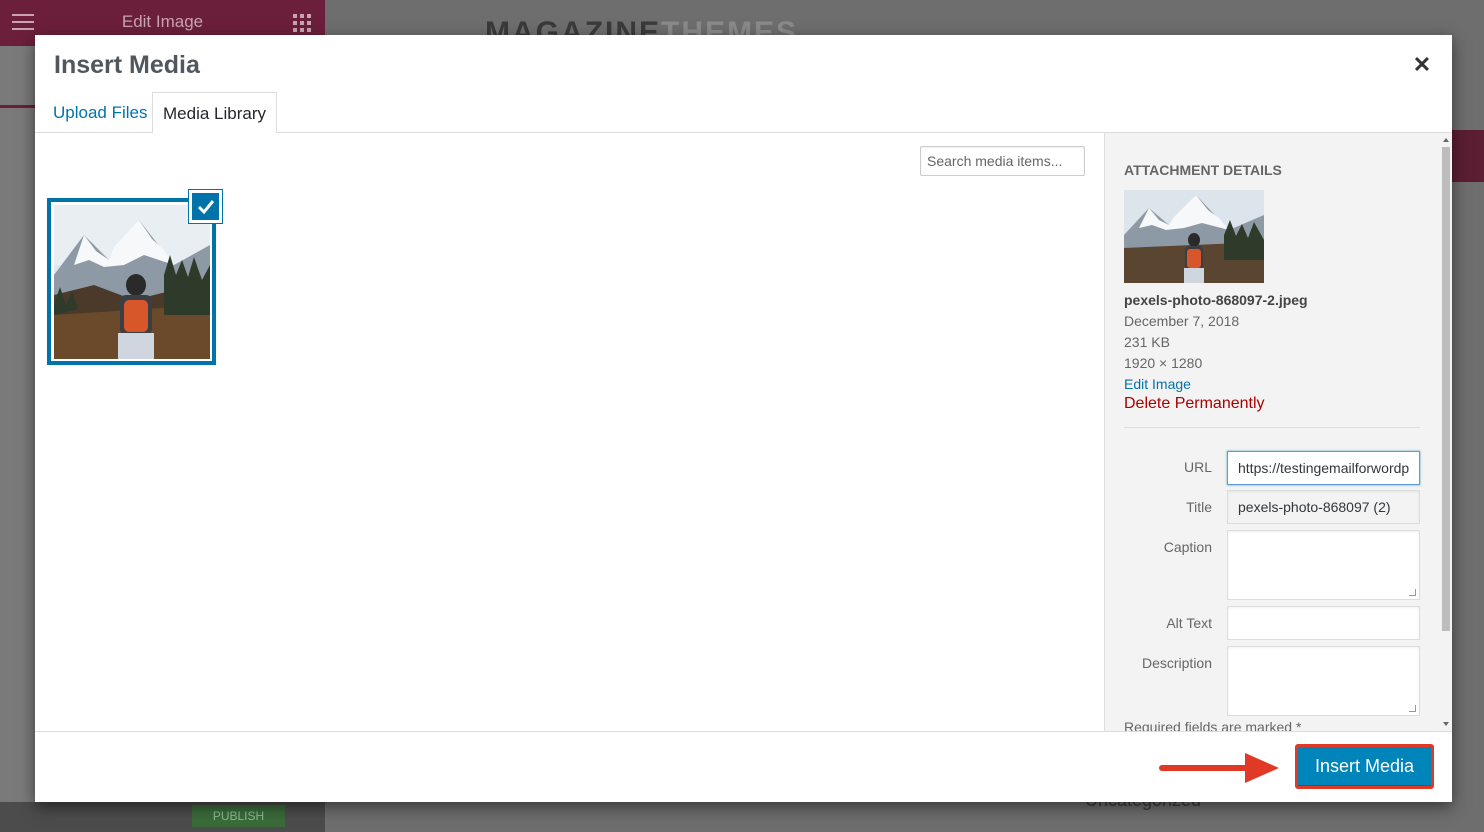  What do you see at coordinates (1147, 342) in the screenshot?
I see `attachment-size: 231 KB` at bounding box center [1147, 342].